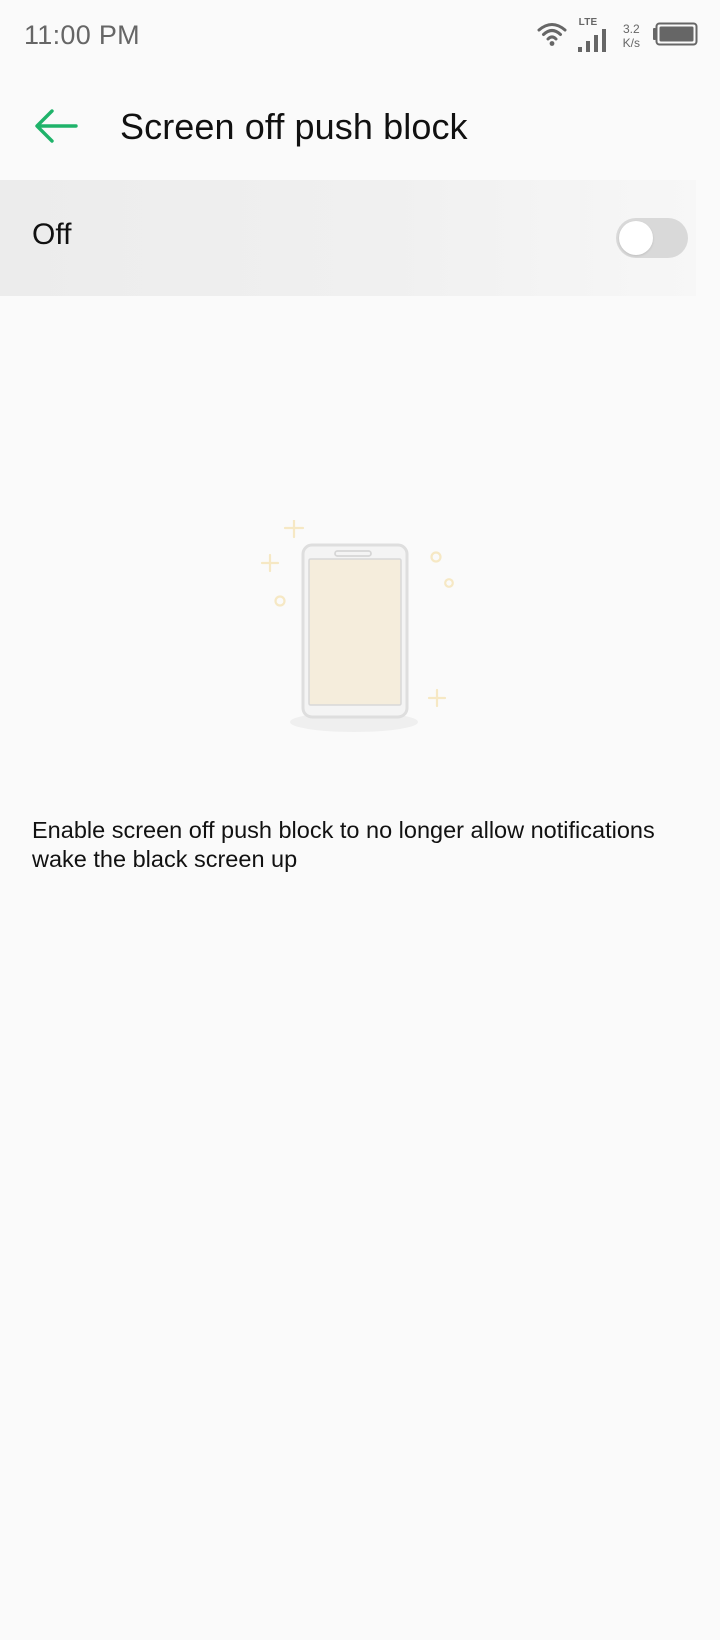  I want to click on network-speed: 3.2 K/s, so click(631, 36).